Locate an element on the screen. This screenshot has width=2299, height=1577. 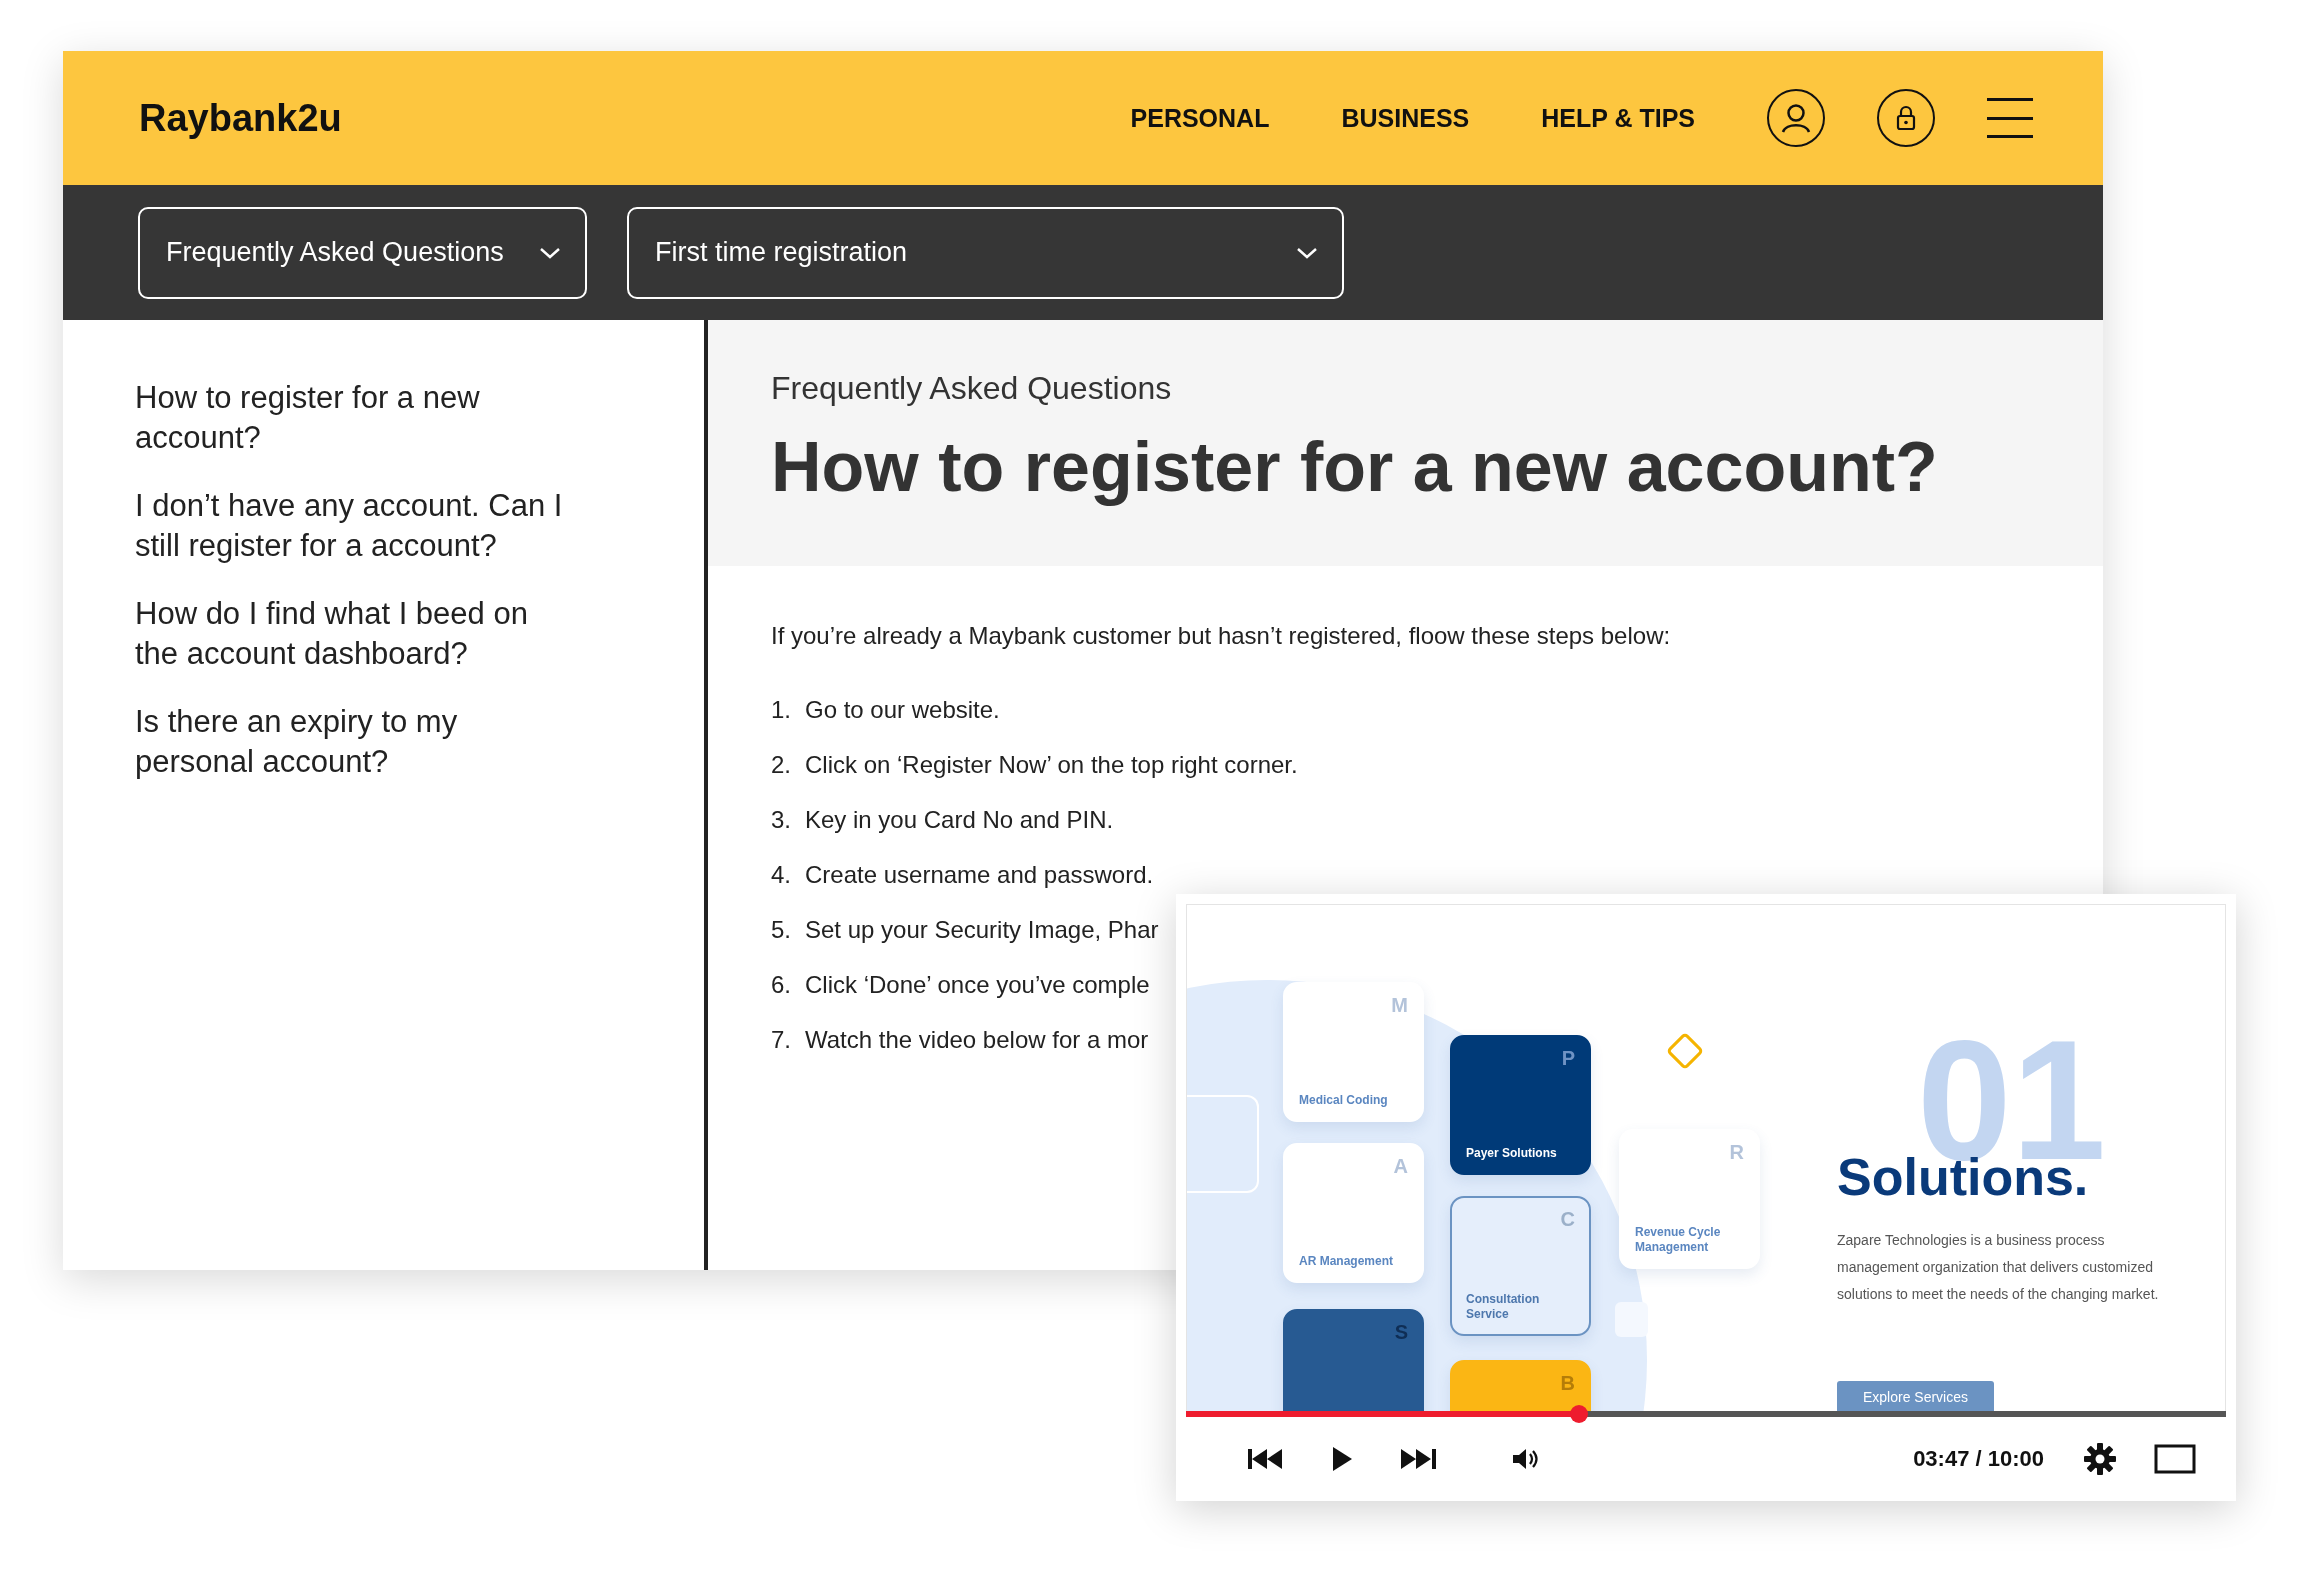
volume-button is located at coordinates (1526, 1459).